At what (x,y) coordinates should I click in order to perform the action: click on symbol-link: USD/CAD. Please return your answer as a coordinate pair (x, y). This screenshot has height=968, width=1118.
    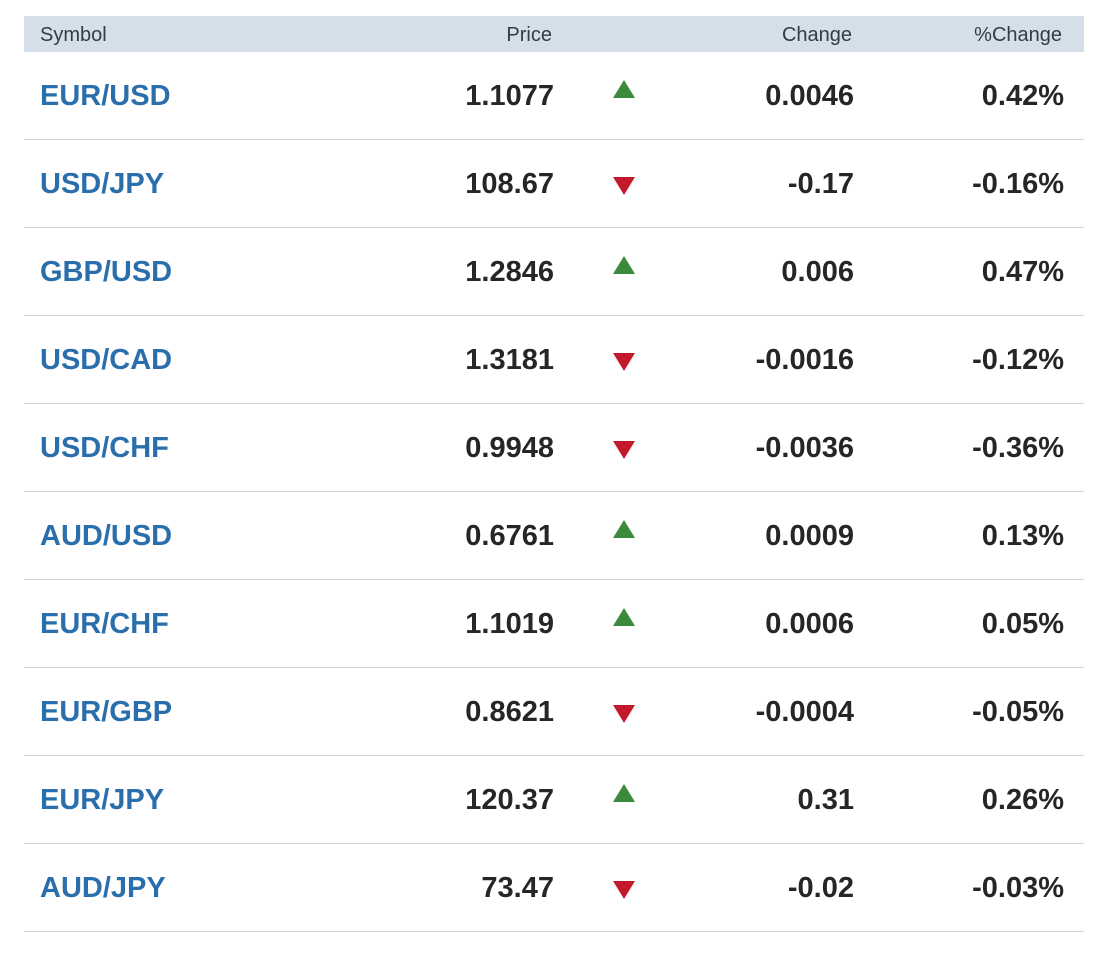
    Looking at the image, I should click on (106, 360).